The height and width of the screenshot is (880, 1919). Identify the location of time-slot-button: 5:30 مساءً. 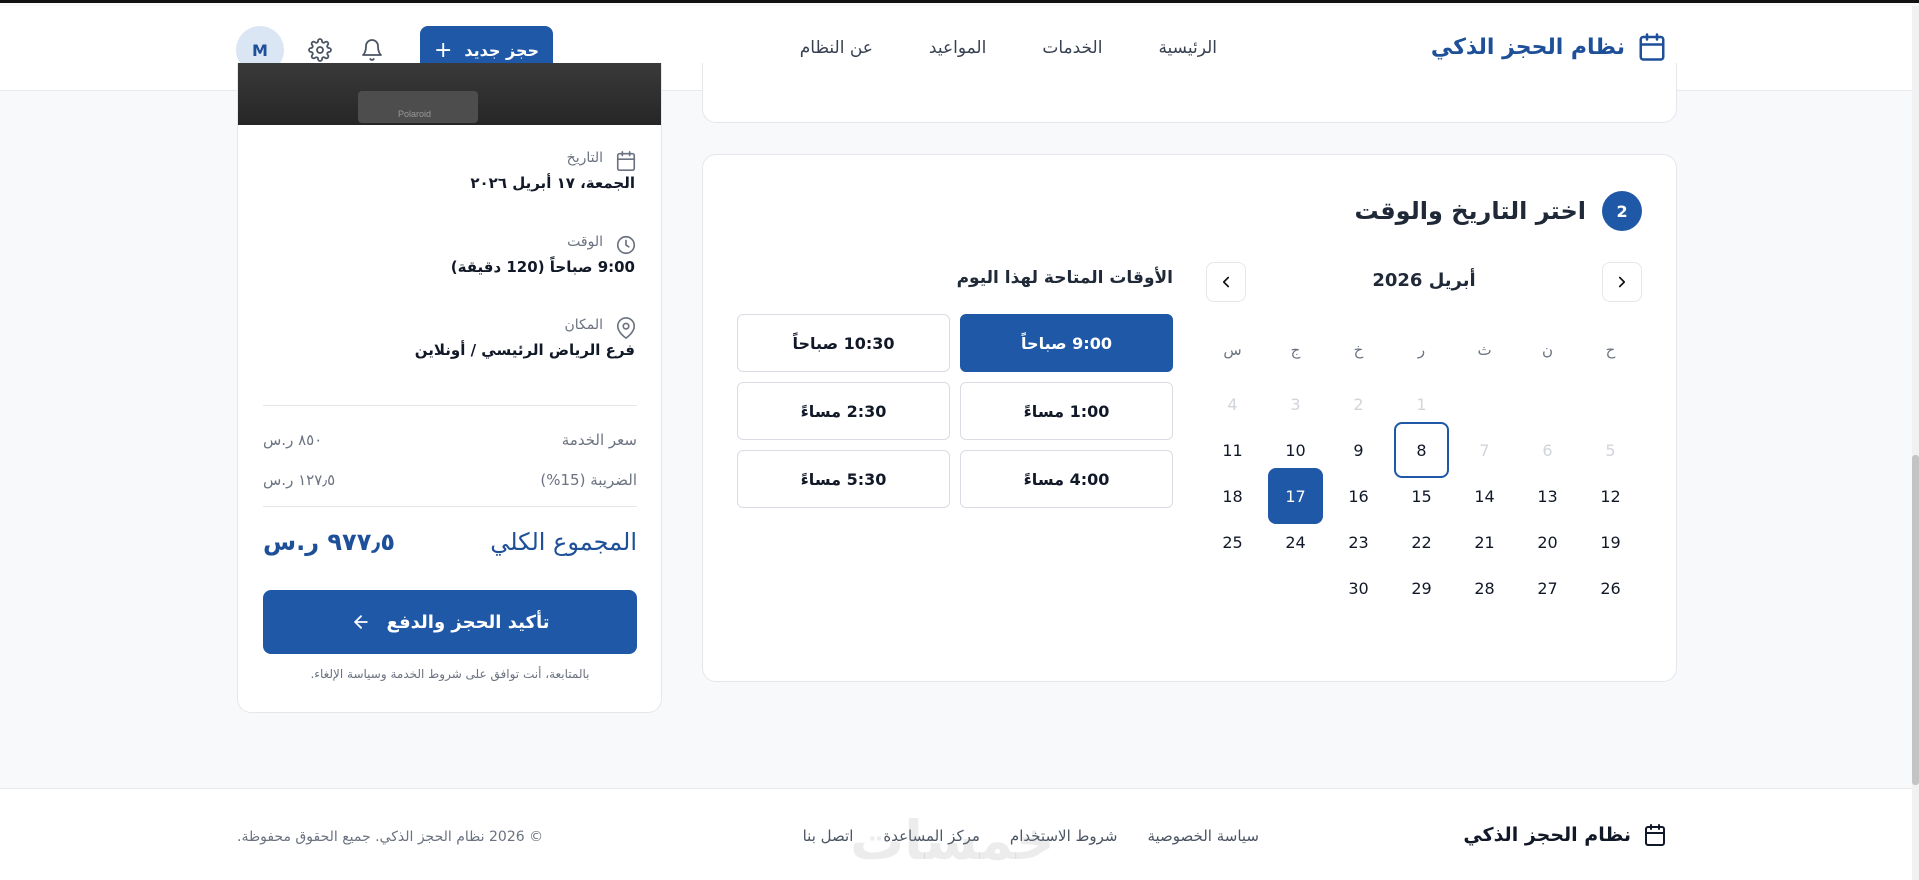
(843, 479).